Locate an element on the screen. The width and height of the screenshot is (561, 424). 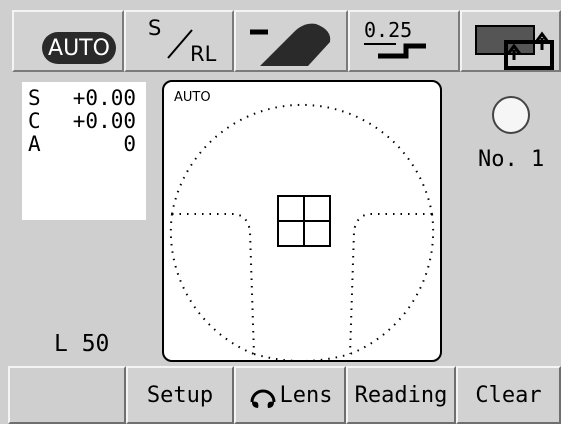
bottom-toolbar: Setup Lens Reading Clear is located at coordinates (280, 393).